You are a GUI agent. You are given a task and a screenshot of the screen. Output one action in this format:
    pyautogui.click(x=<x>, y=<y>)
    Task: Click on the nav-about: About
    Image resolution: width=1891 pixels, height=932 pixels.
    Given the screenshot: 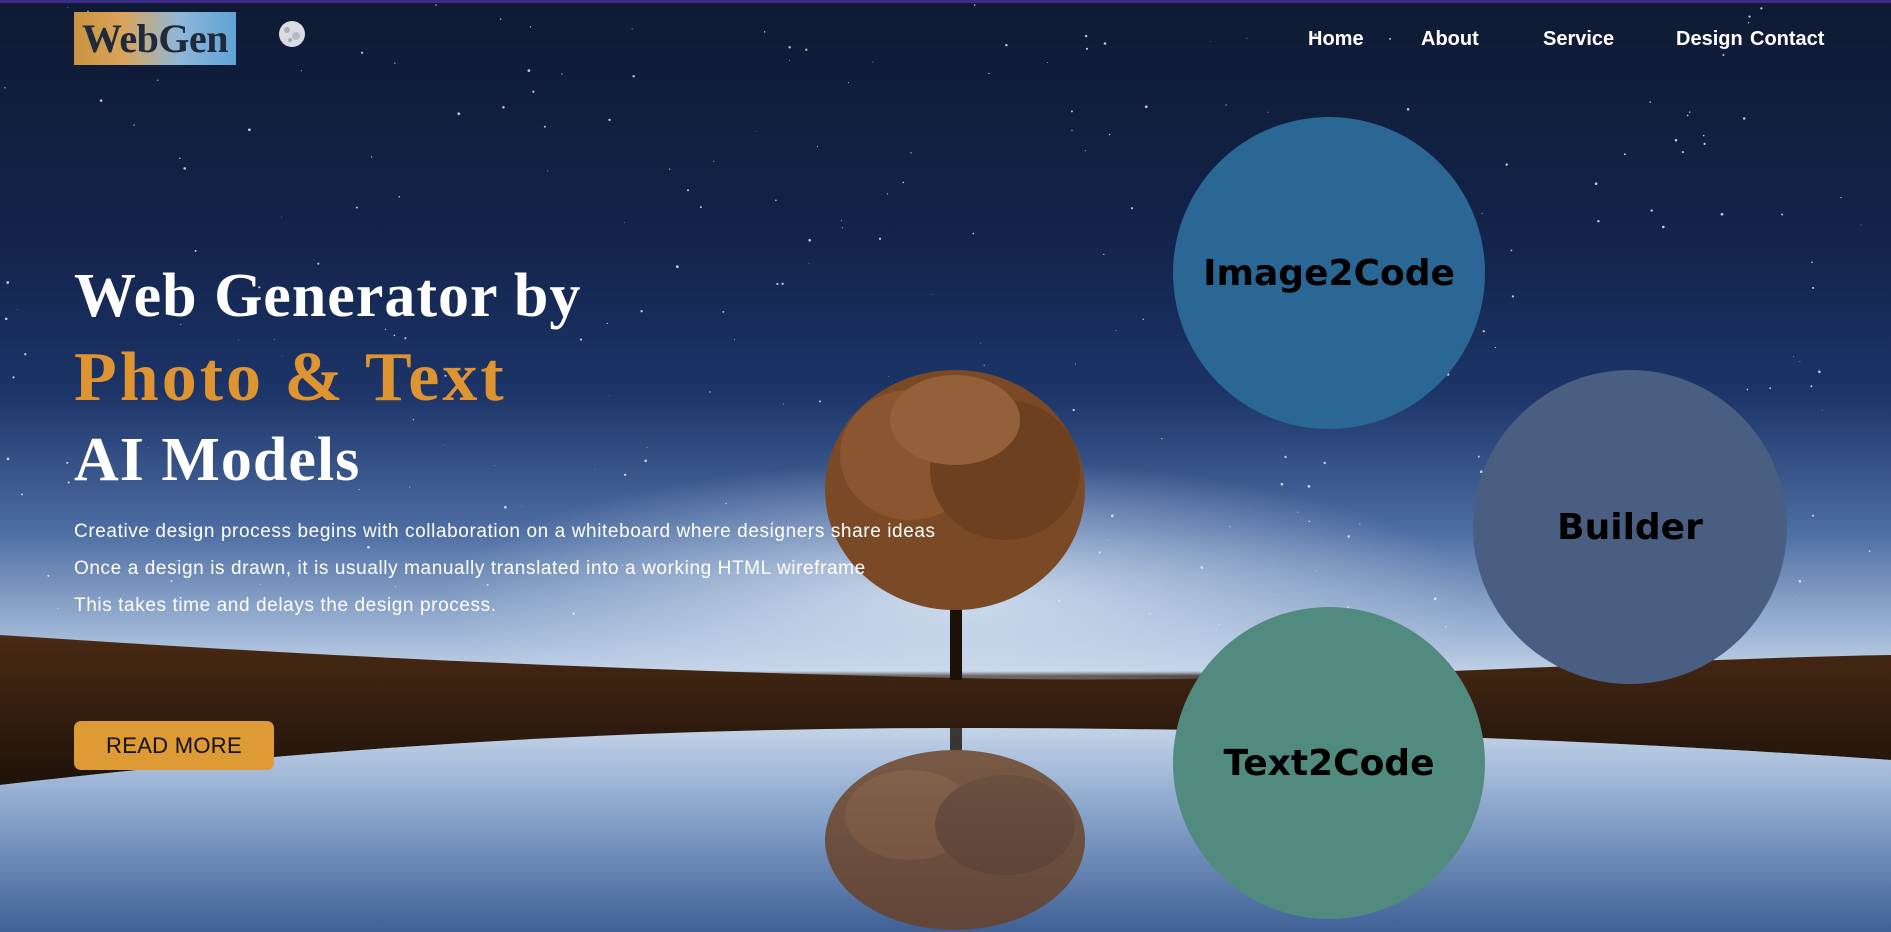 What is the action you would take?
    pyautogui.click(x=1450, y=39)
    